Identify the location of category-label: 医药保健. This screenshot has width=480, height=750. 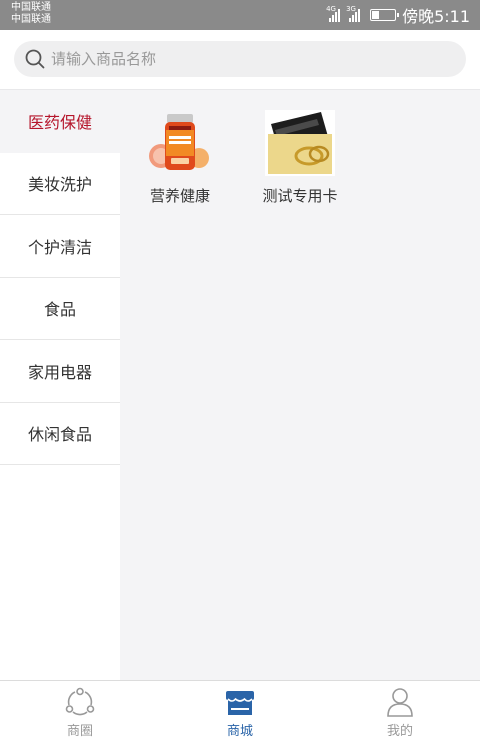
(59, 123).